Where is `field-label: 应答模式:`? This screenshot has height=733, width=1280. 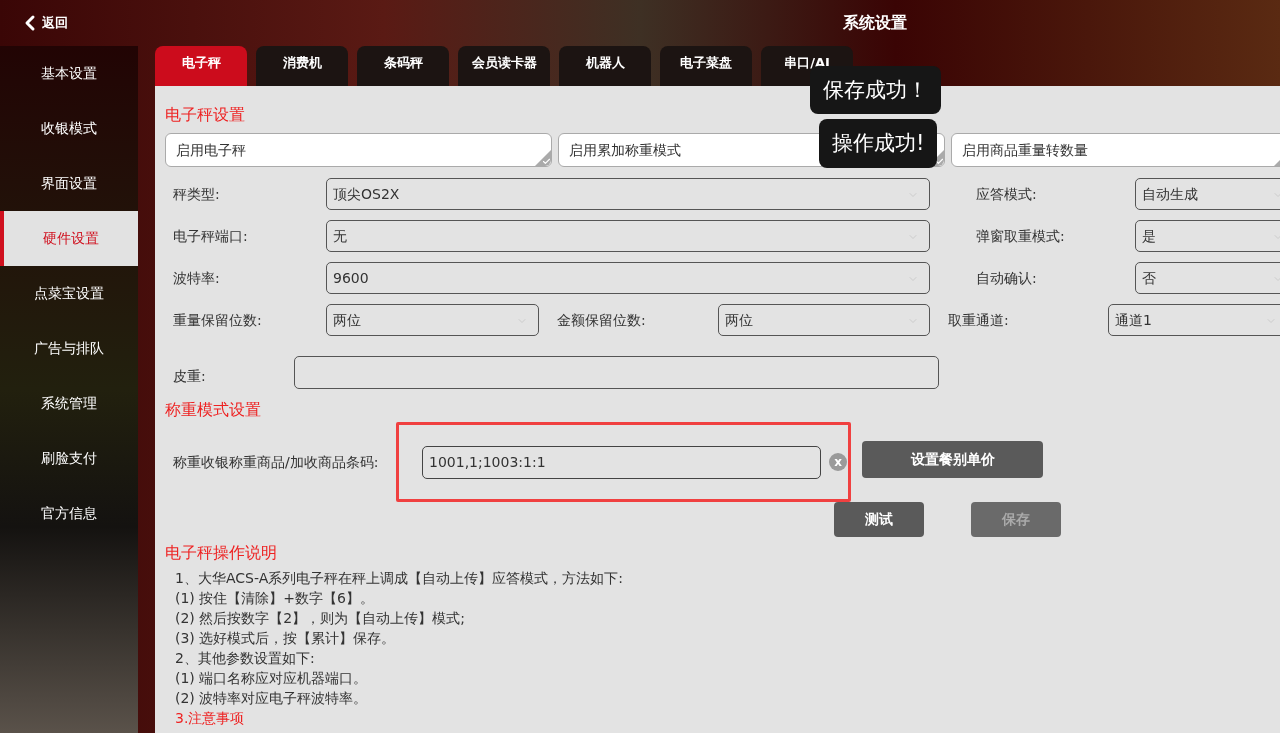
field-label: 应答模式: is located at coordinates (1006, 194).